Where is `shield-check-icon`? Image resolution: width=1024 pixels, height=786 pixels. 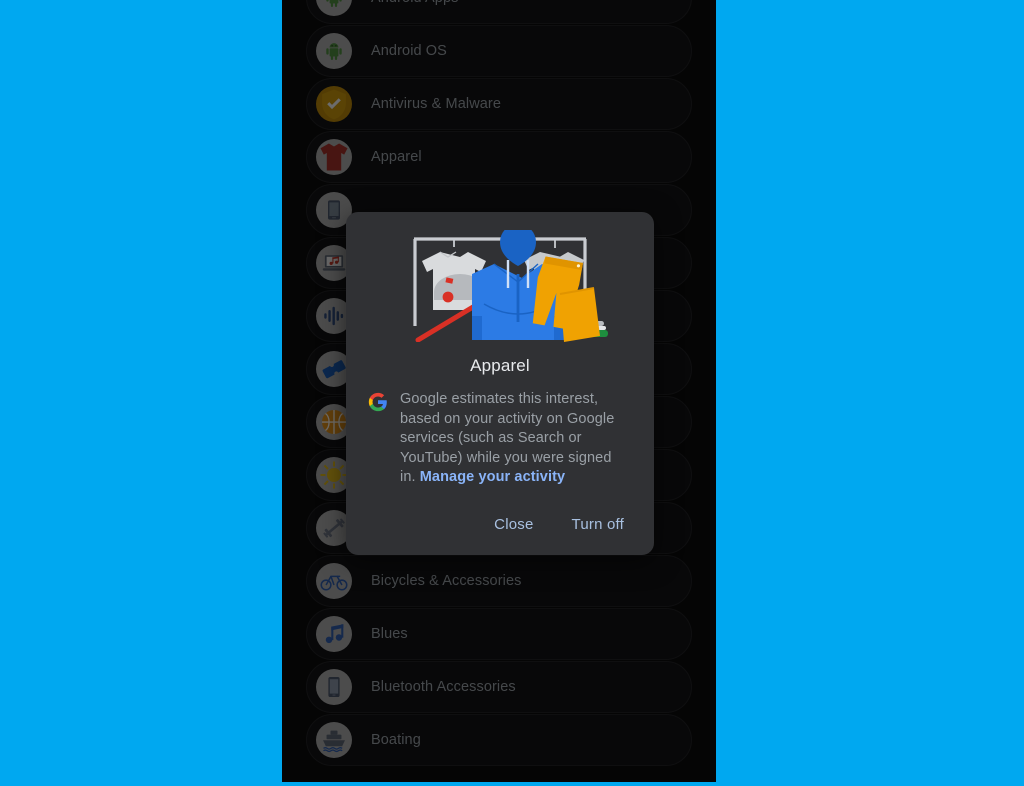
shield-check-icon is located at coordinates (334, 104).